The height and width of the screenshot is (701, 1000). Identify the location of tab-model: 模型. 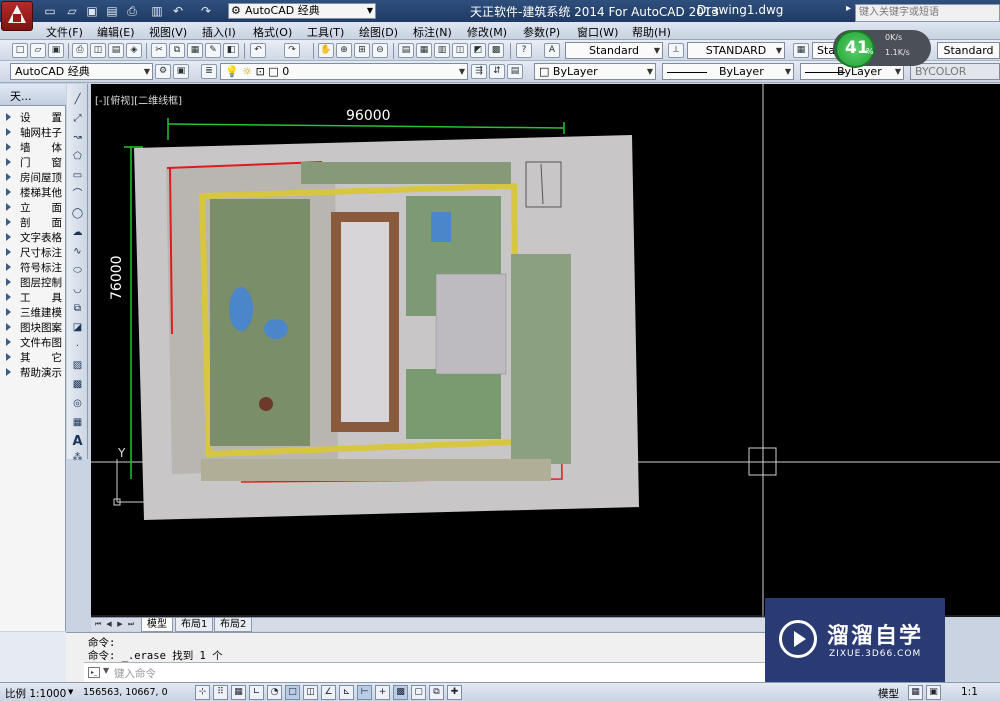
(157, 625).